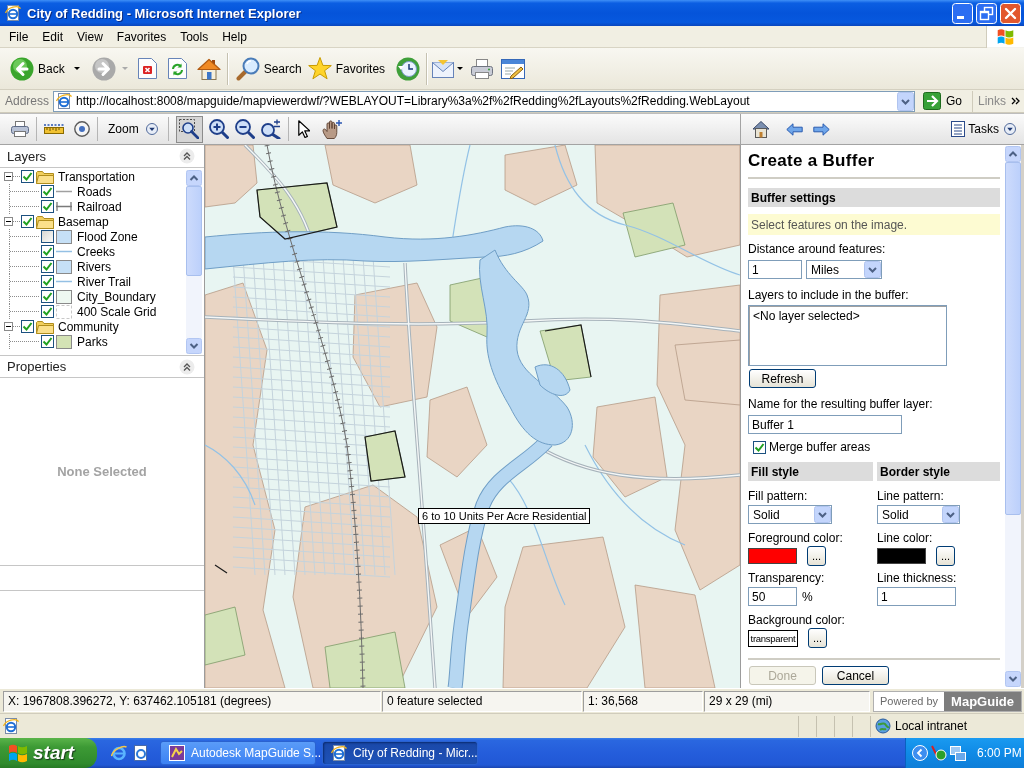  Describe the element at coordinates (194, 36) in the screenshot. I see `menu-item: Tools` at that location.